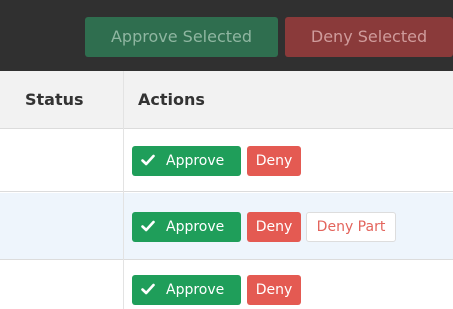 Image resolution: width=453 pixels, height=309 pixels. What do you see at coordinates (181, 37) in the screenshot?
I see `approve-selected-button: Approve Selected` at bounding box center [181, 37].